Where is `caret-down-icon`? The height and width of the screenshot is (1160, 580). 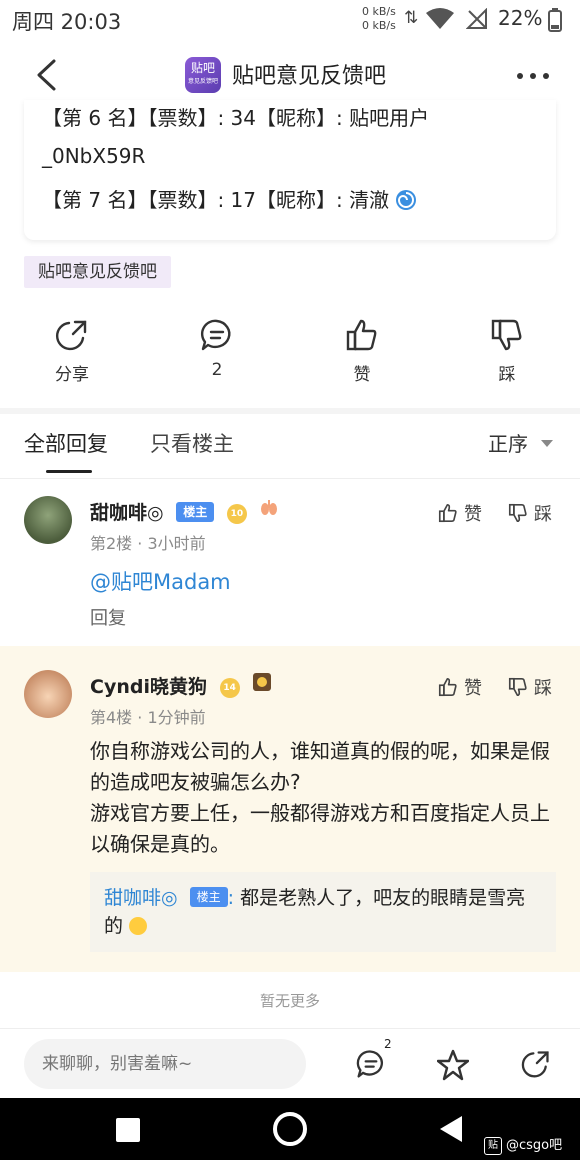
caret-down-icon is located at coordinates (547, 443).